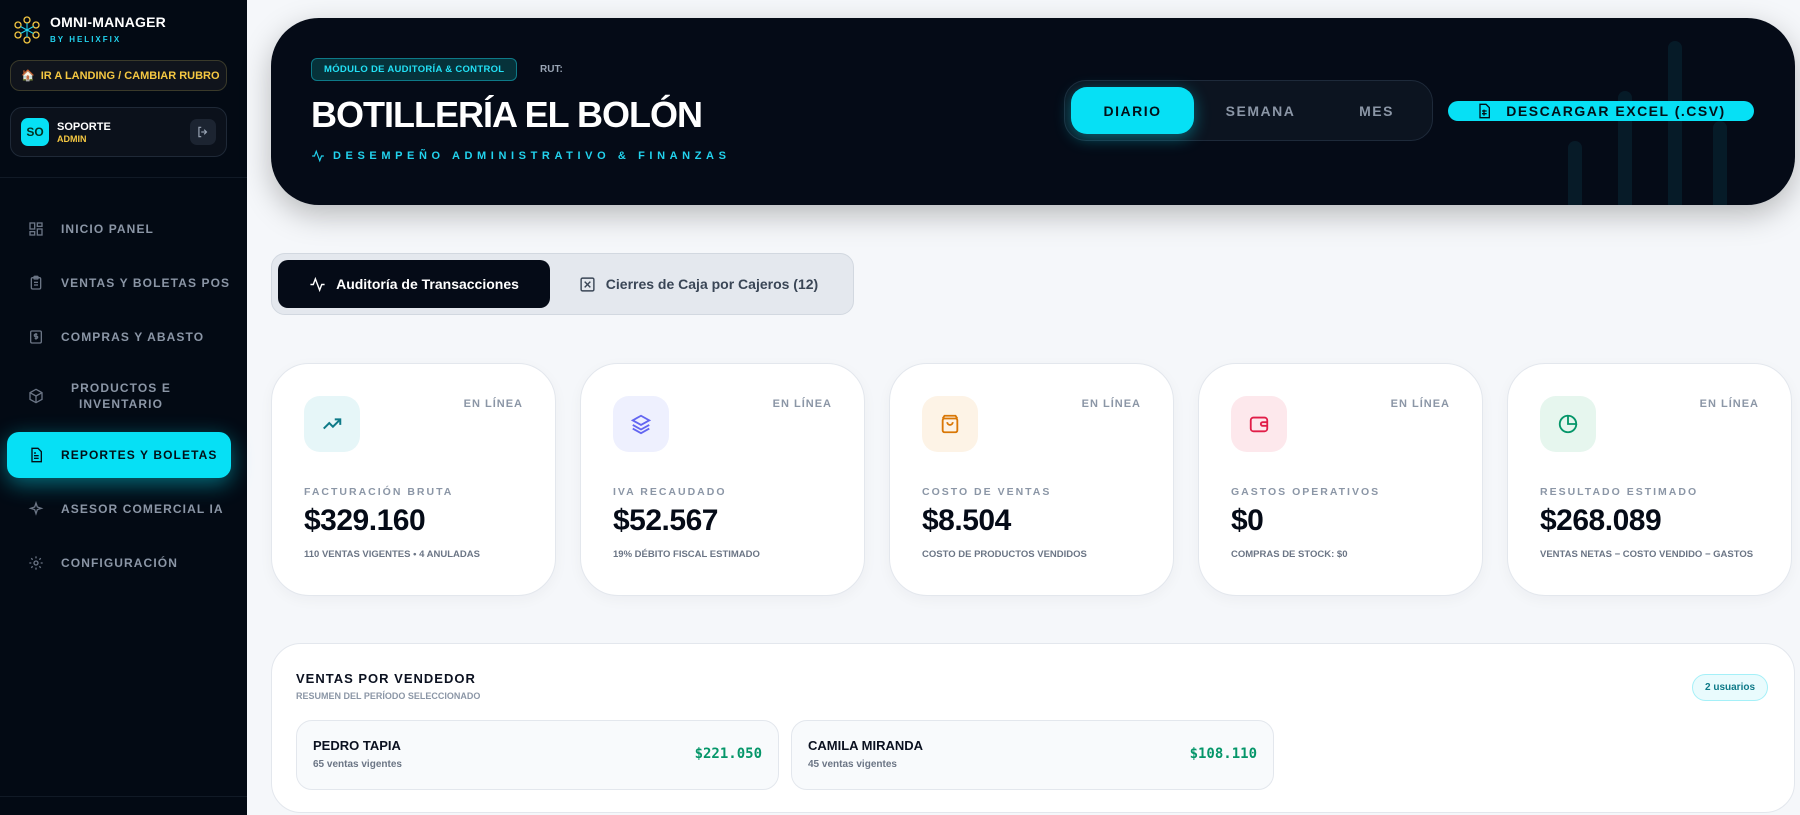 The width and height of the screenshot is (1800, 815). I want to click on export-excel-button: DESCARGAR EXCEL (.CSV), so click(1601, 111).